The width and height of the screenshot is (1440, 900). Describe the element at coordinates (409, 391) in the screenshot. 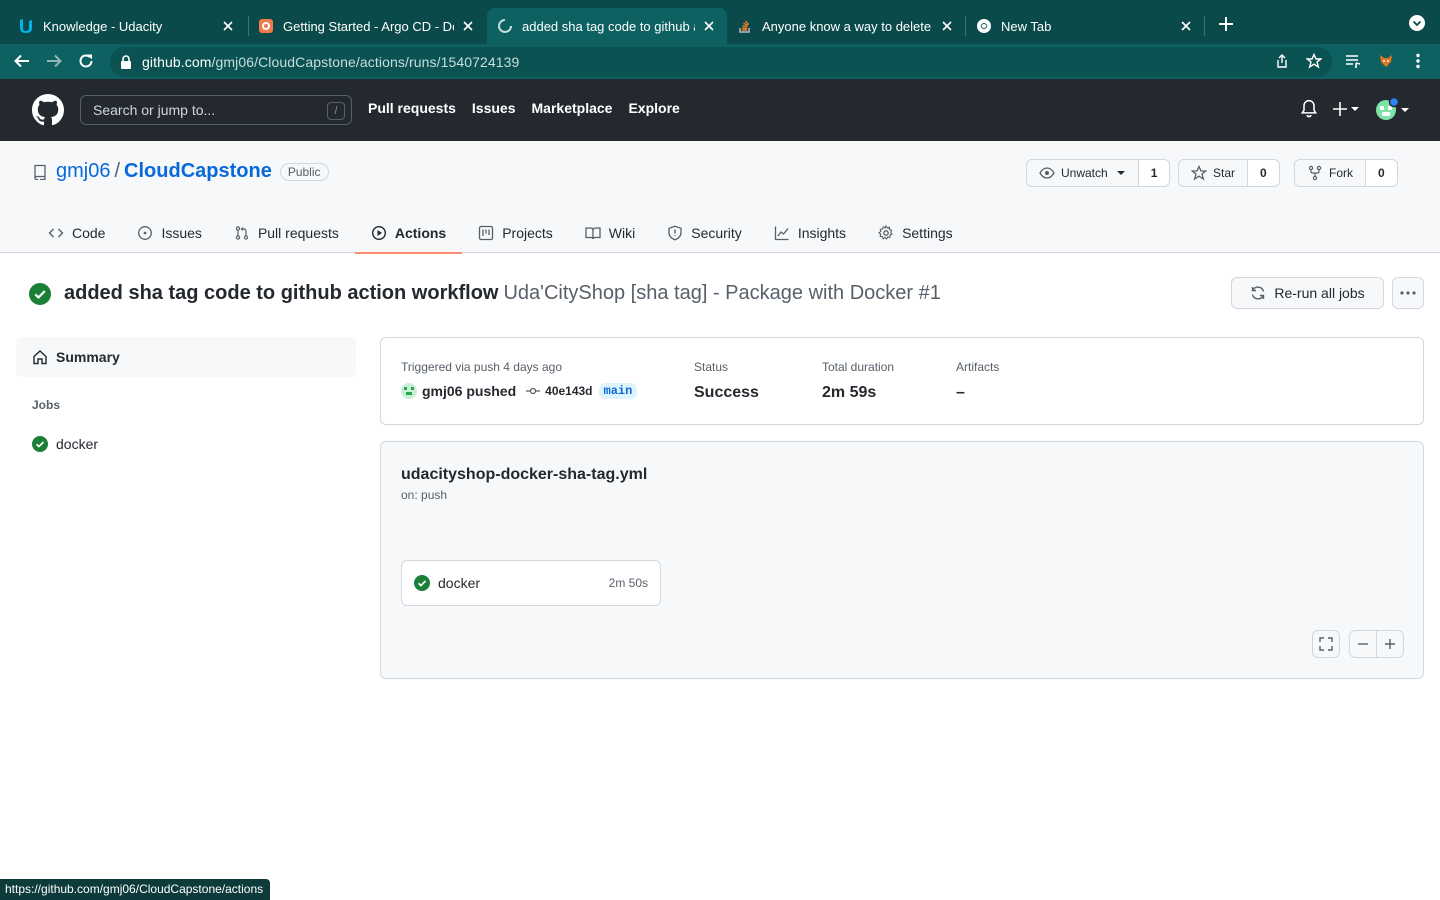

I see `avatar` at that location.